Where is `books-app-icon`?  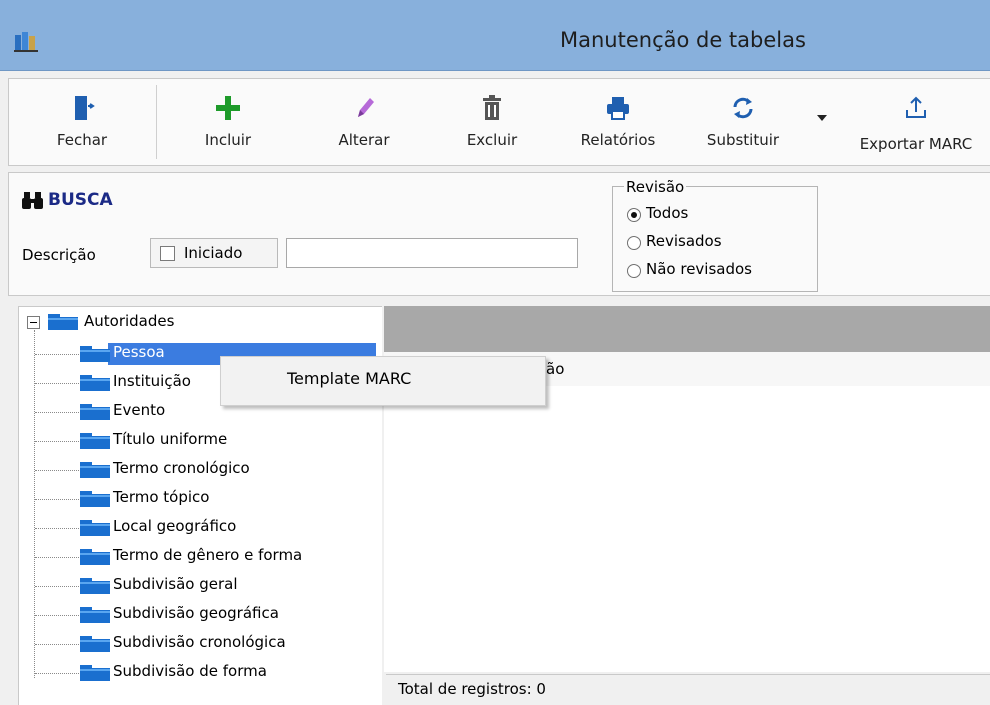
books-app-icon is located at coordinates (26, 42).